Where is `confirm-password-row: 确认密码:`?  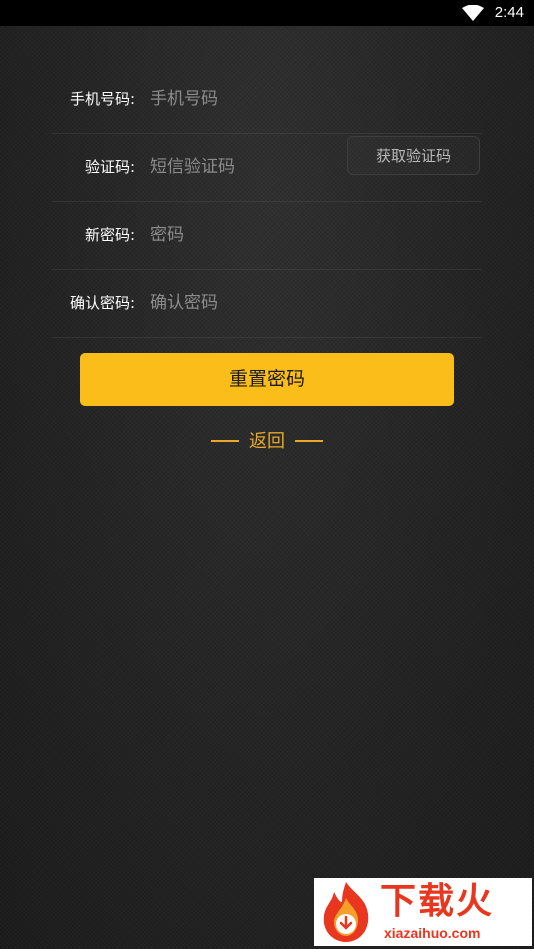 confirm-password-row: 确认密码: is located at coordinates (267, 303).